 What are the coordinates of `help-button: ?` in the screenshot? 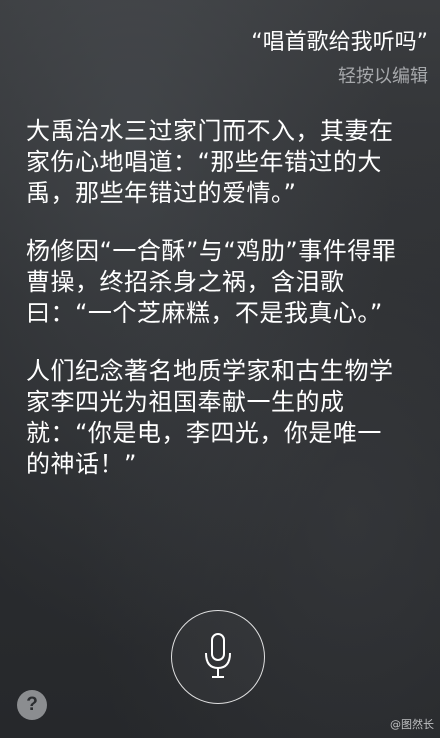 It's located at (32, 705).